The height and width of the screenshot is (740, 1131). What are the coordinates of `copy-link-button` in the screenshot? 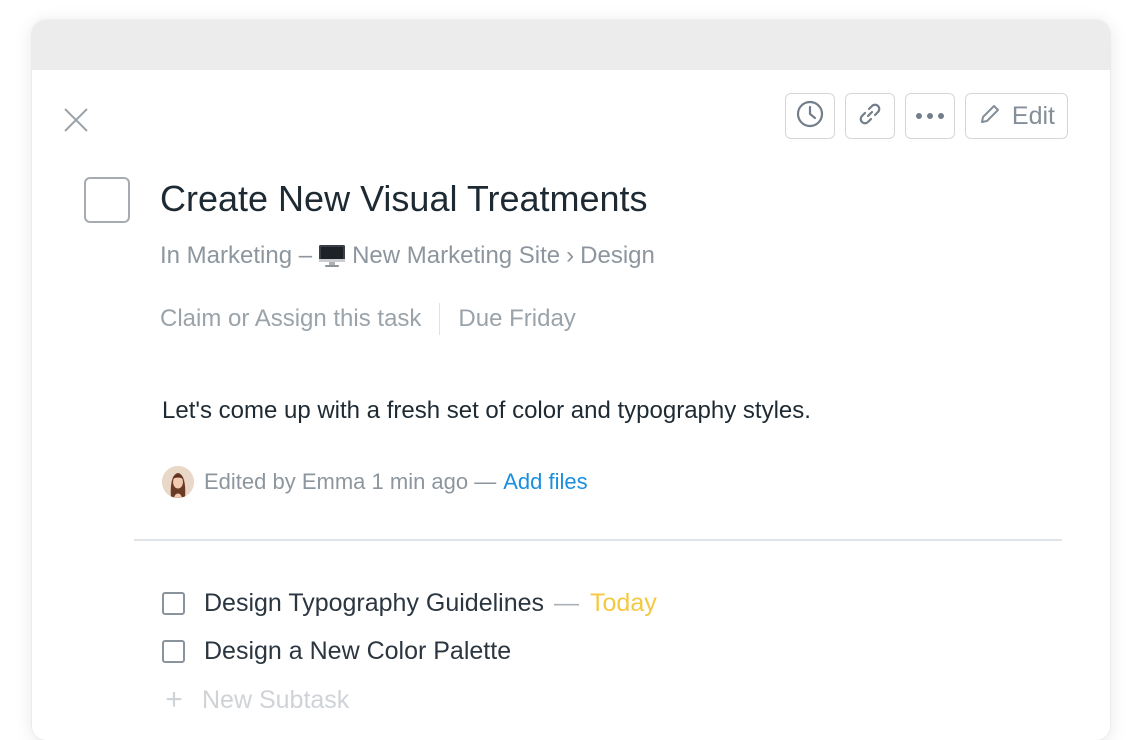 It's located at (869, 116).